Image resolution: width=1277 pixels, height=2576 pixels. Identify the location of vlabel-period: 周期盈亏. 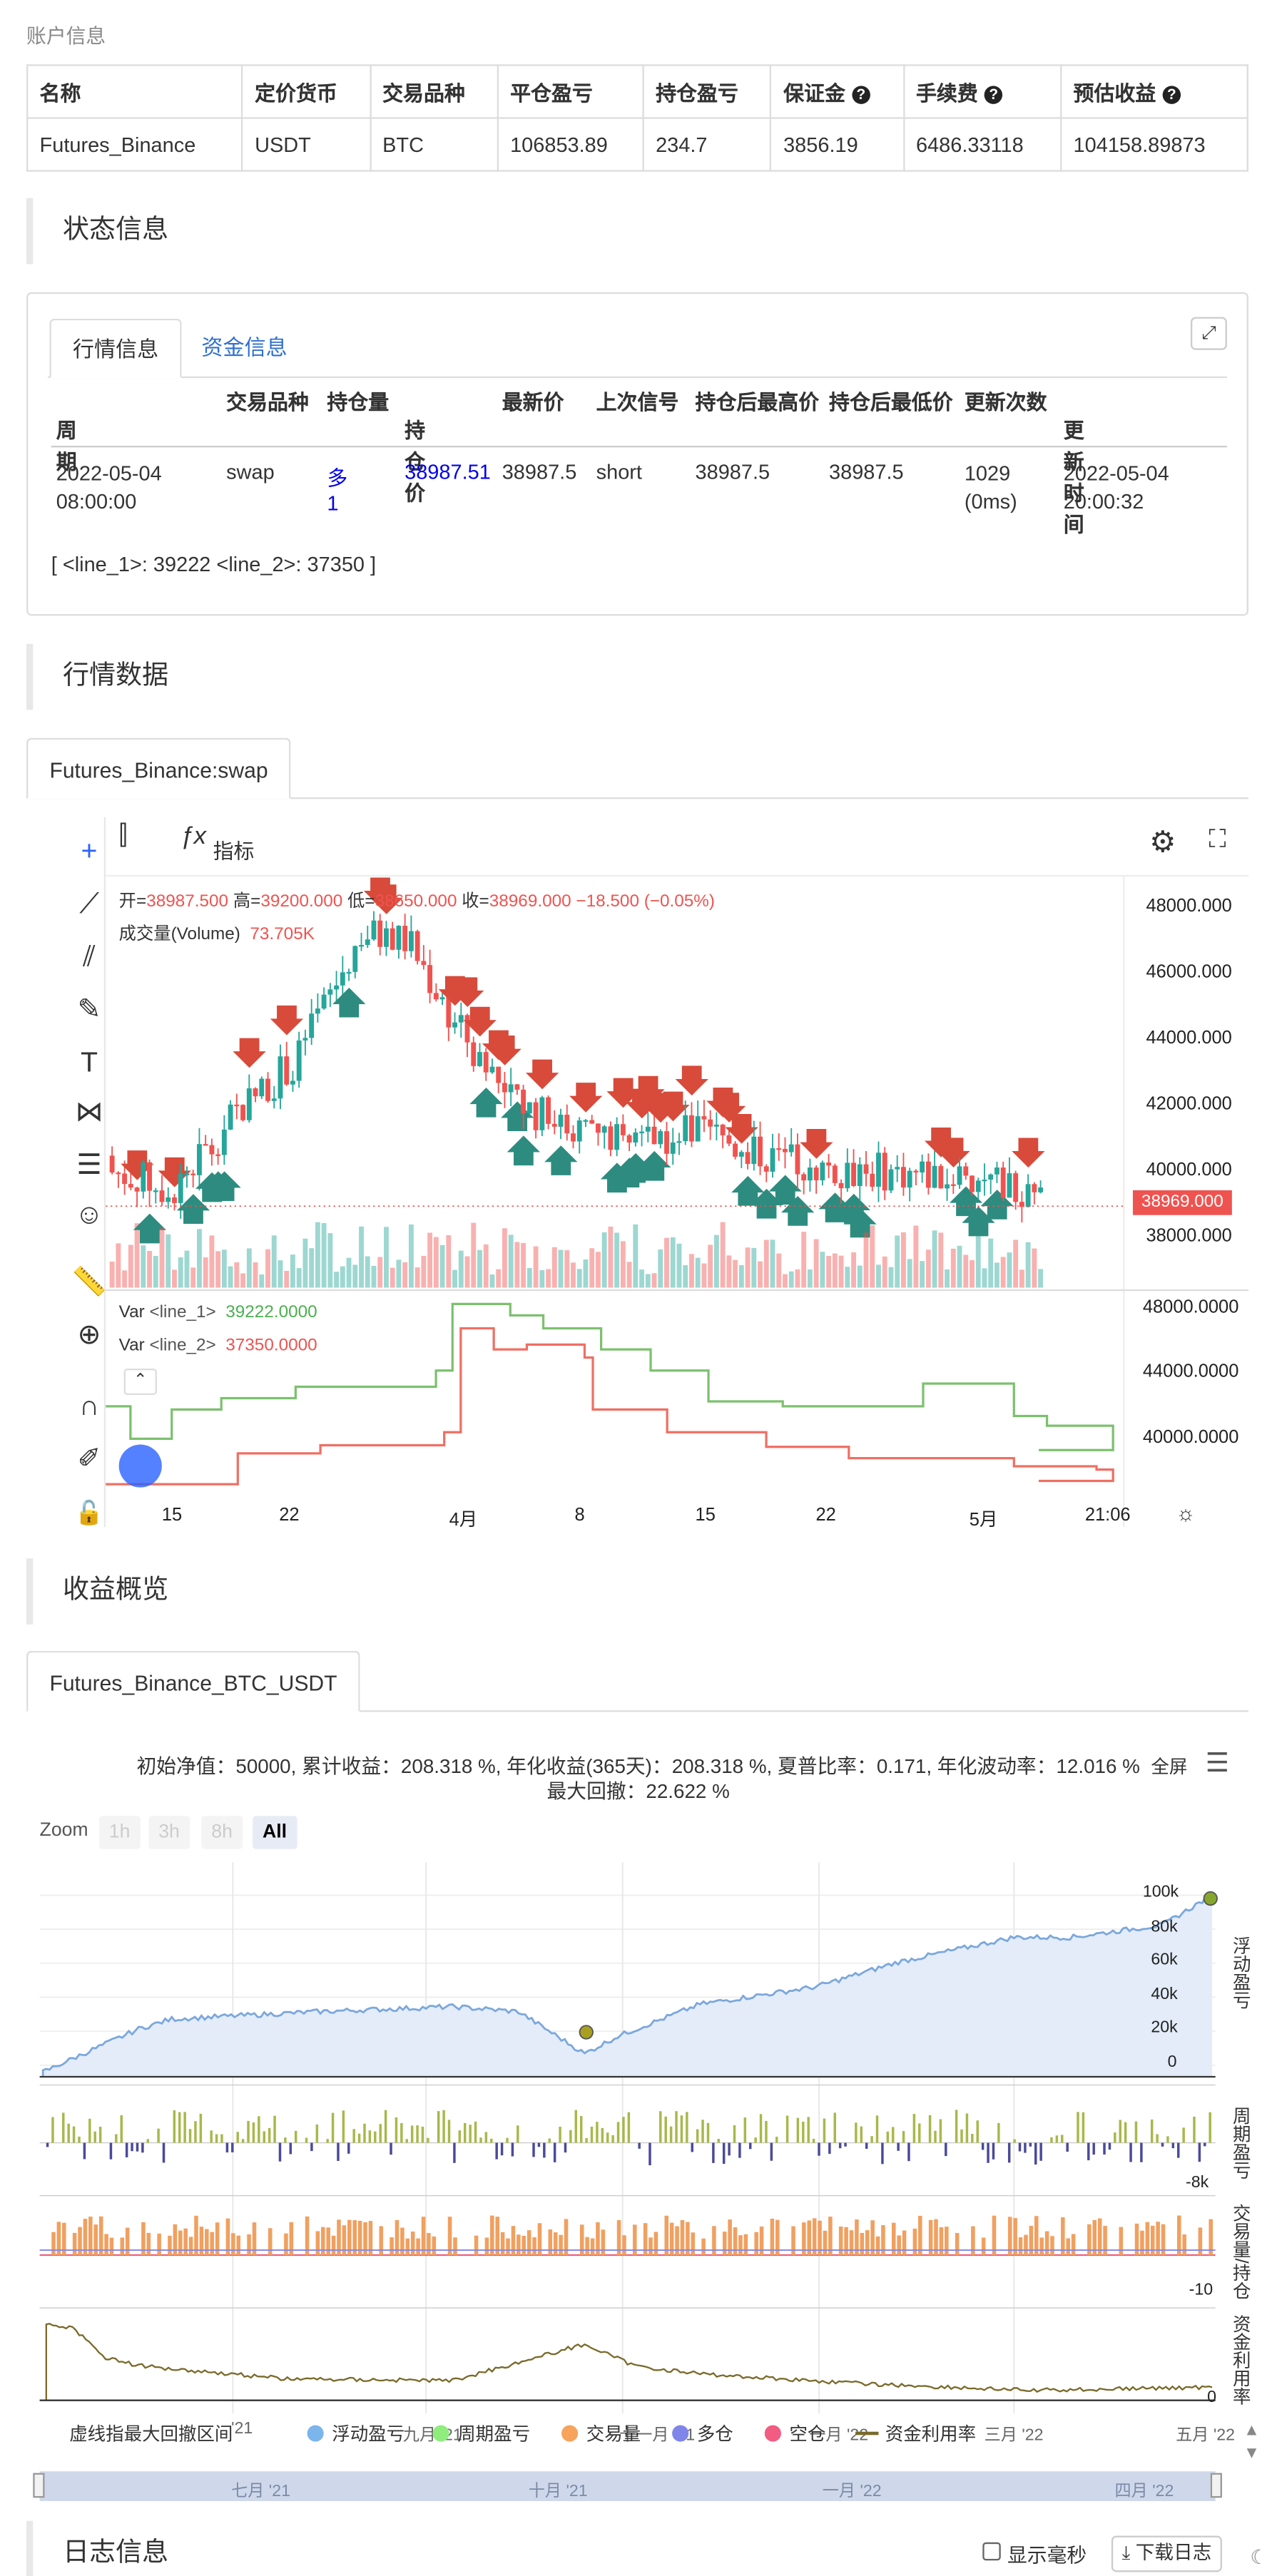
(1241, 2142).